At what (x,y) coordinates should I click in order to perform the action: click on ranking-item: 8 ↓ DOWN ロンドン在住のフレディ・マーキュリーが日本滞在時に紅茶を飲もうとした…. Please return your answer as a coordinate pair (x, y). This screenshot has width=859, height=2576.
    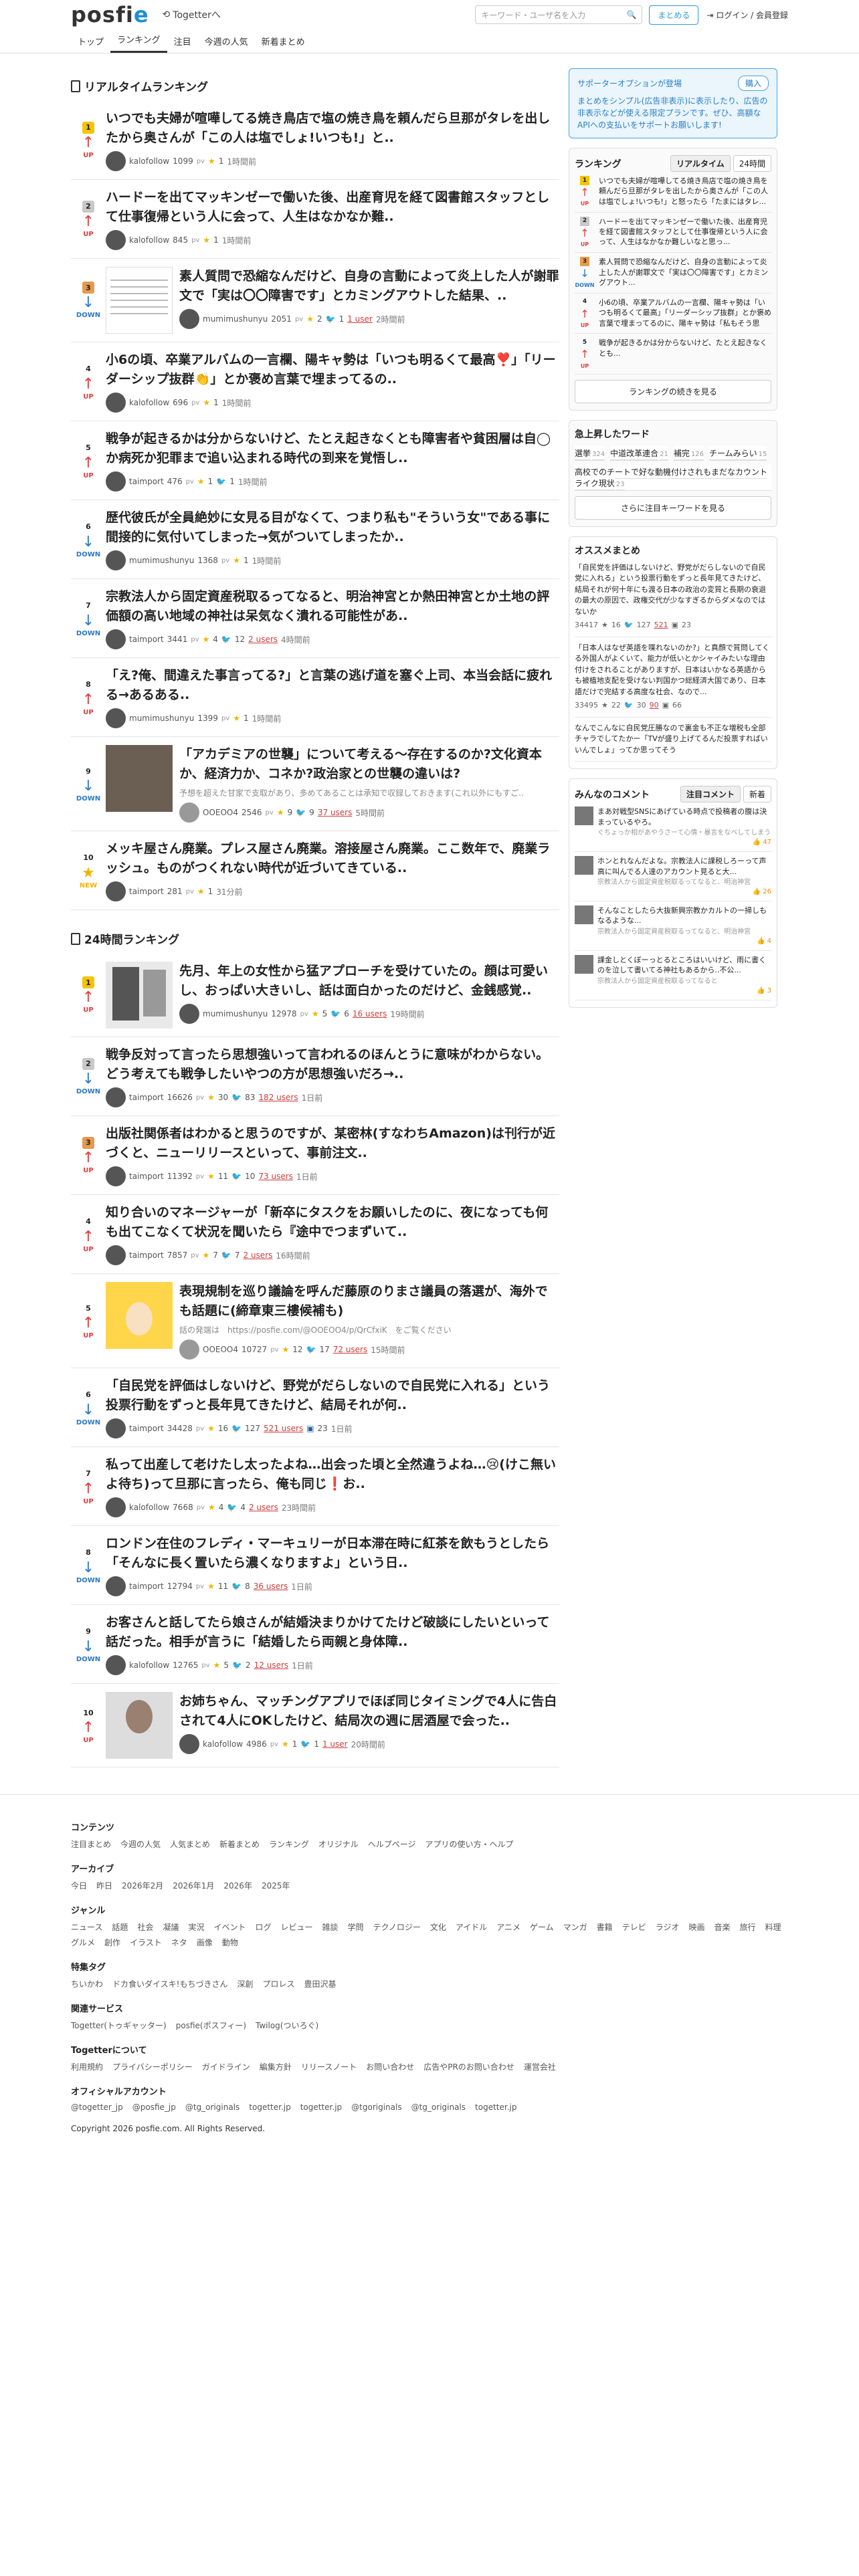
    Looking at the image, I should click on (315, 1565).